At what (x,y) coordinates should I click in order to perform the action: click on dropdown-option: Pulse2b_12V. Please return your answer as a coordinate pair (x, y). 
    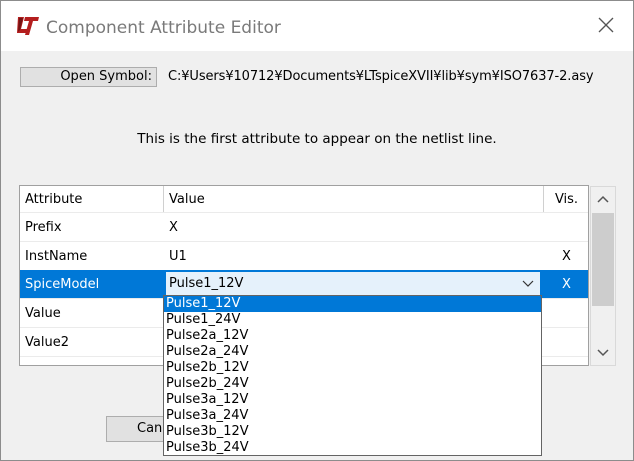
    Looking at the image, I should click on (352, 368).